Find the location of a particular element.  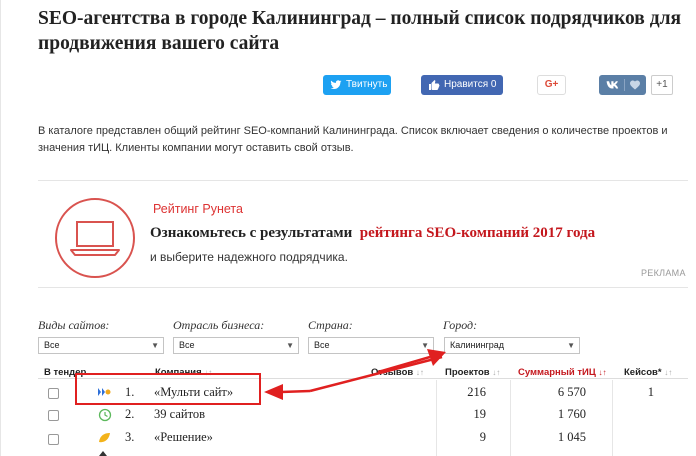

company-name-link: «Решение» is located at coordinates (183, 437).